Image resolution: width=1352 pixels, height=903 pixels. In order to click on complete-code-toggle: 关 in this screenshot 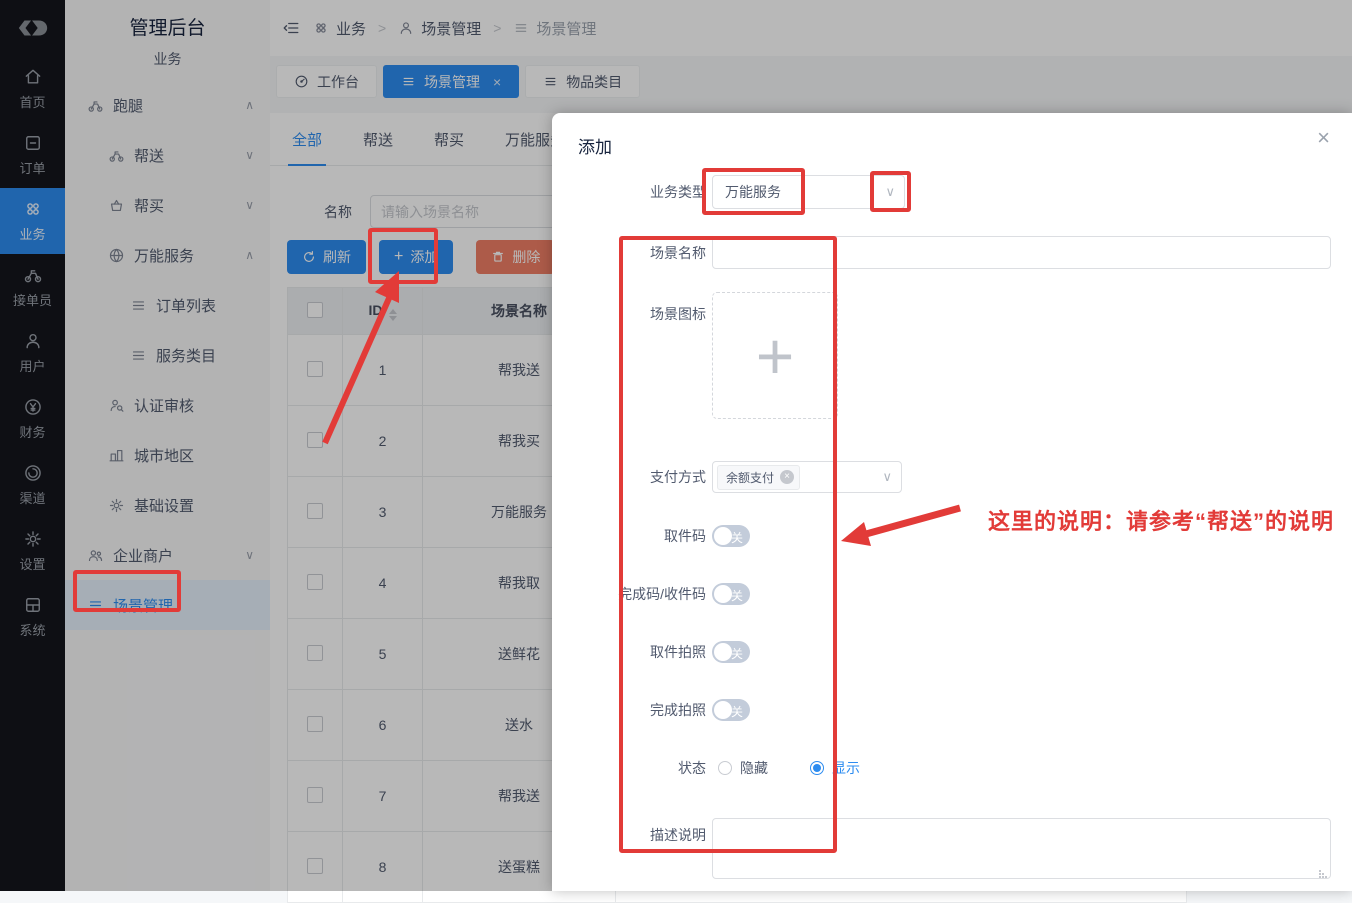, I will do `click(731, 594)`.